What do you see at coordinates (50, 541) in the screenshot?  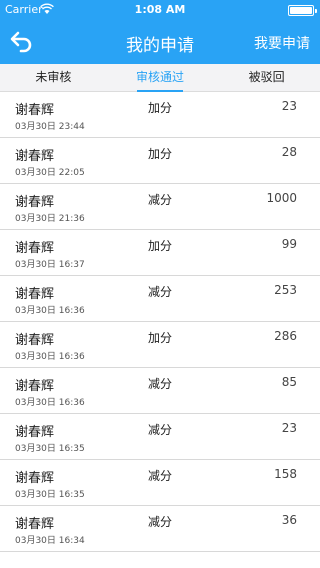 I see `record-date: 03月30日 16:34` at bounding box center [50, 541].